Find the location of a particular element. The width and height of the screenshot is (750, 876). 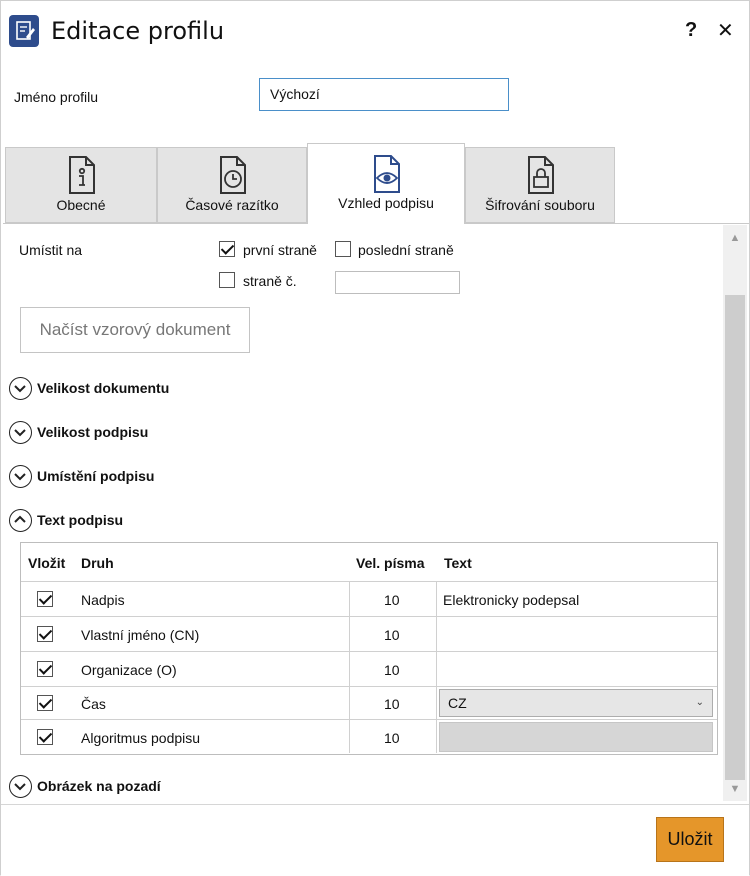

first-page-label: první straně is located at coordinates (280, 250).